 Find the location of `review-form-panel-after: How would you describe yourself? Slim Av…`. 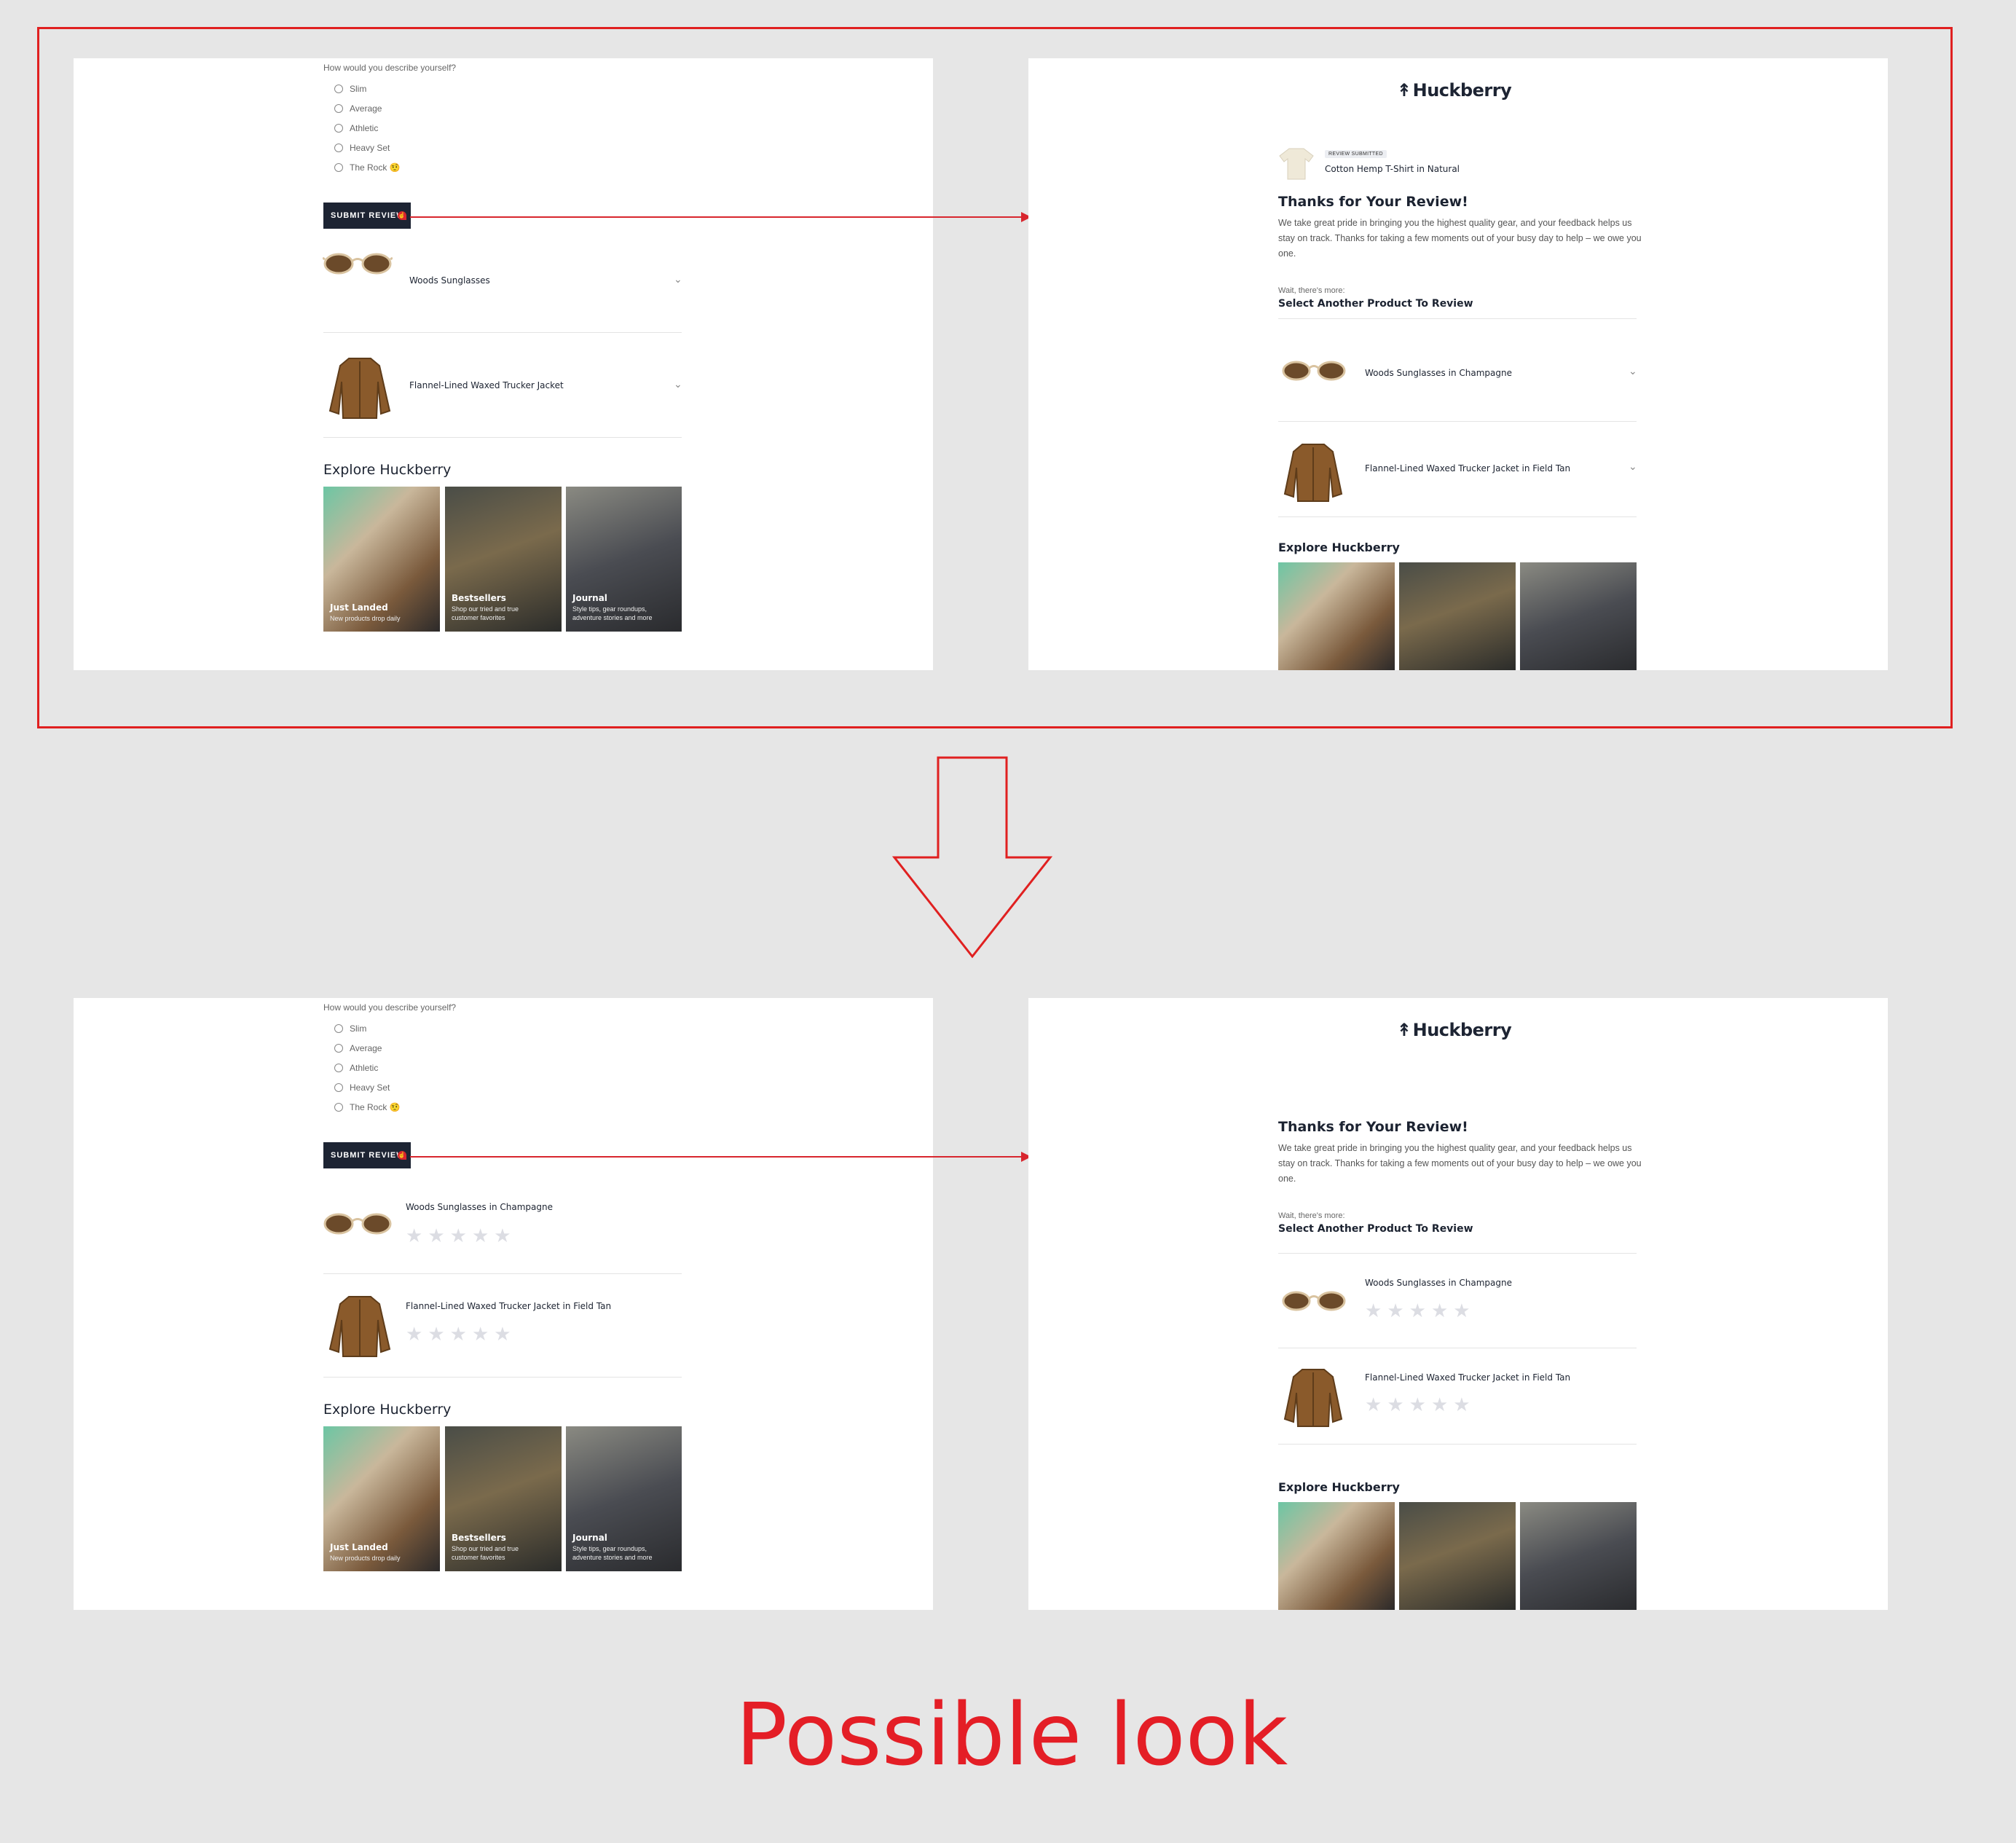

review-form-panel-after: How would you describe yourself? Slim Av… is located at coordinates (503, 1304).